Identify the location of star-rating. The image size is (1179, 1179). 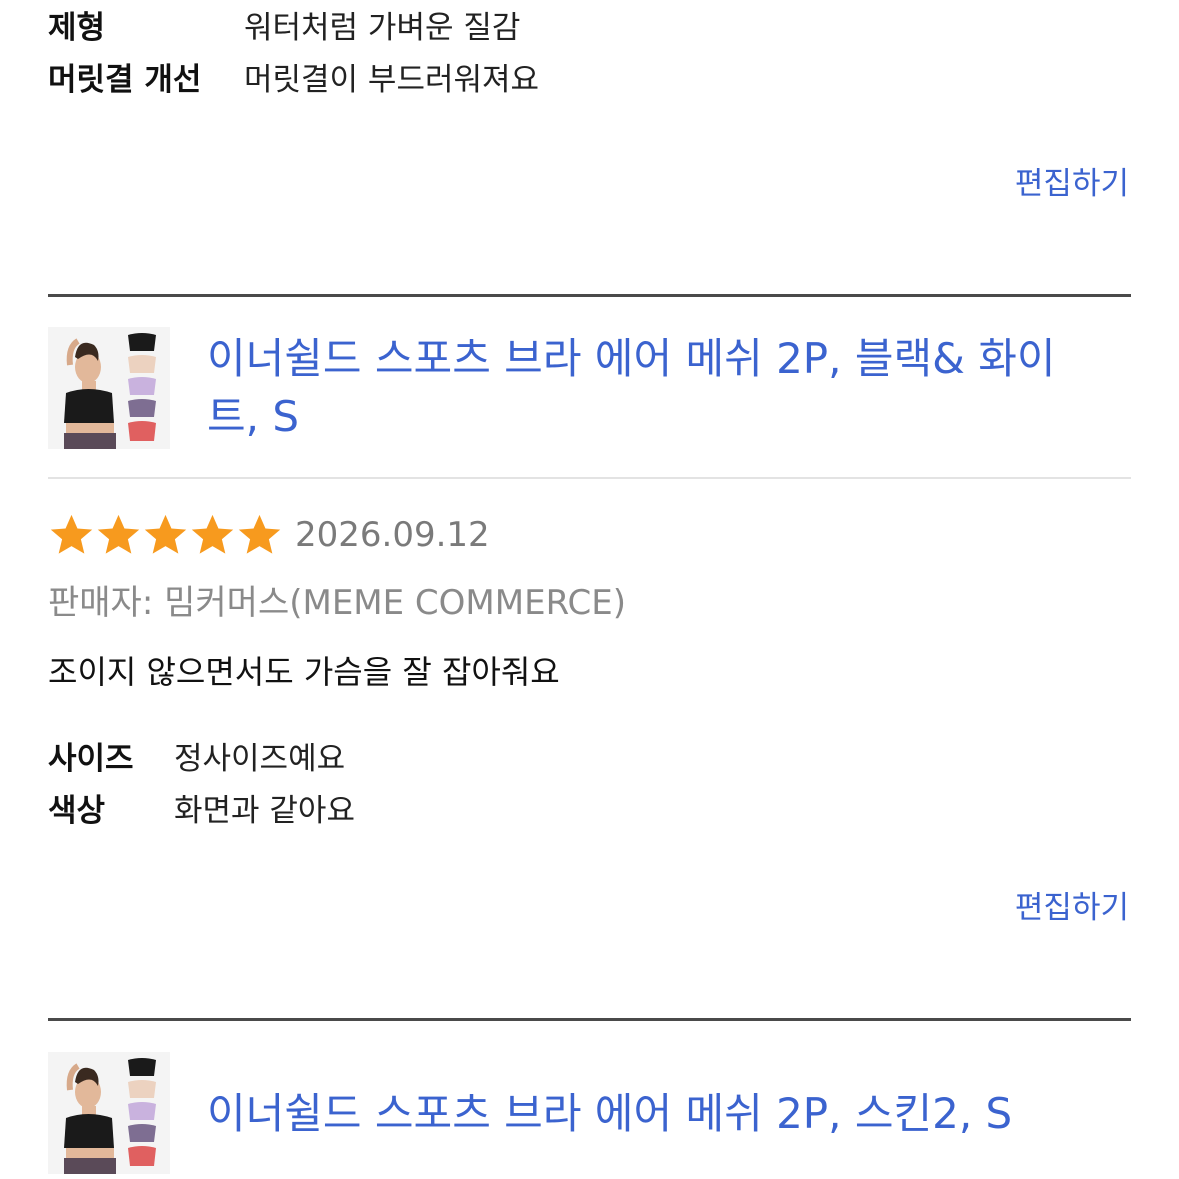
(165, 535).